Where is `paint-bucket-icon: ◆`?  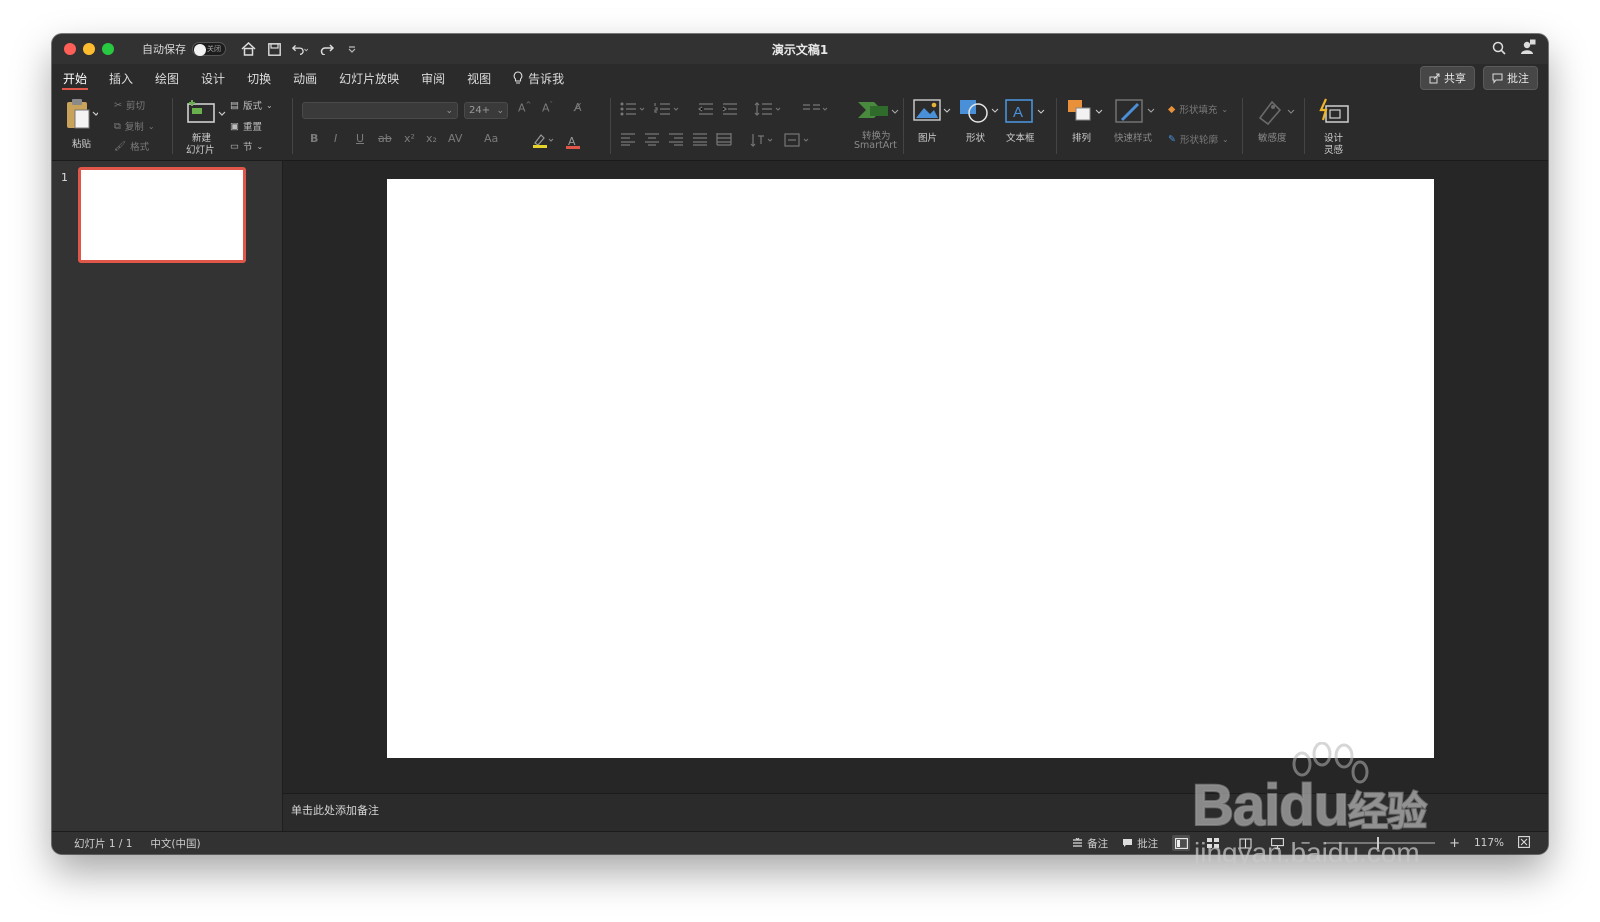 paint-bucket-icon: ◆ is located at coordinates (1172, 109).